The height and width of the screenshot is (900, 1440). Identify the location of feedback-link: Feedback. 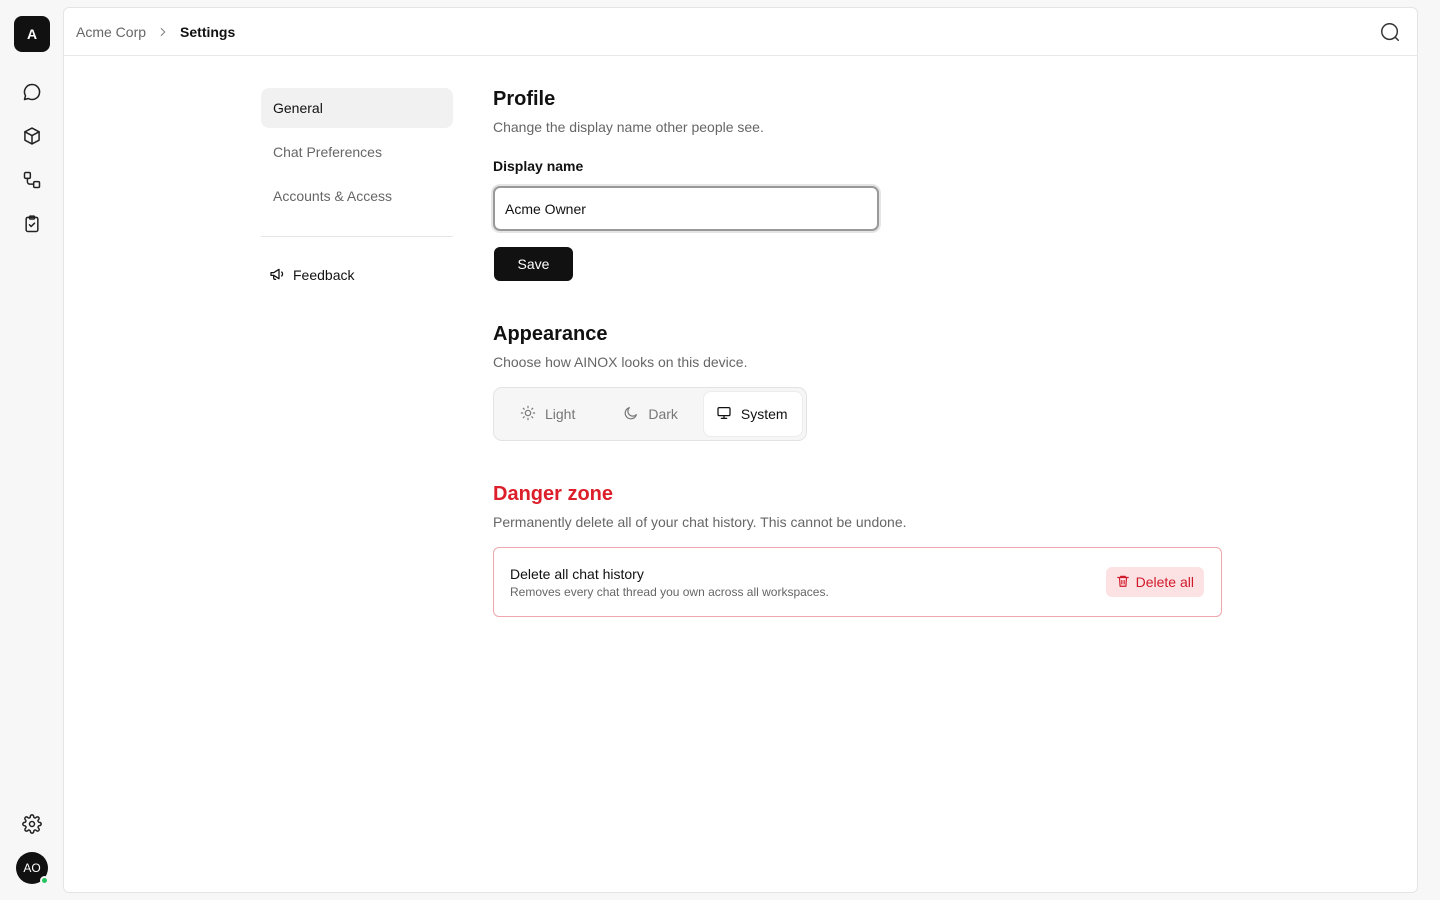
(357, 275).